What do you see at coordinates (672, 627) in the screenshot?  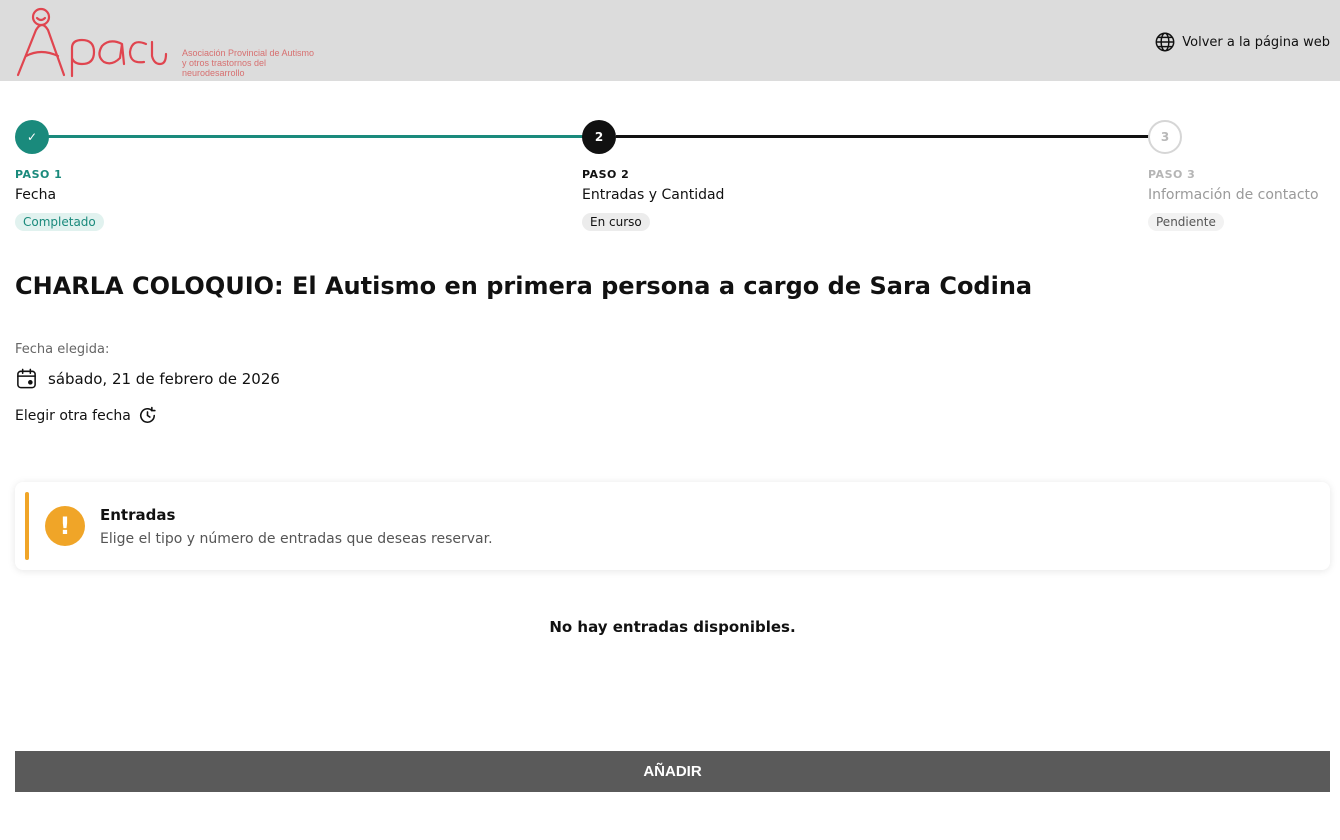 I see `no-tickets-message: No hay entradas disponibles.` at bounding box center [672, 627].